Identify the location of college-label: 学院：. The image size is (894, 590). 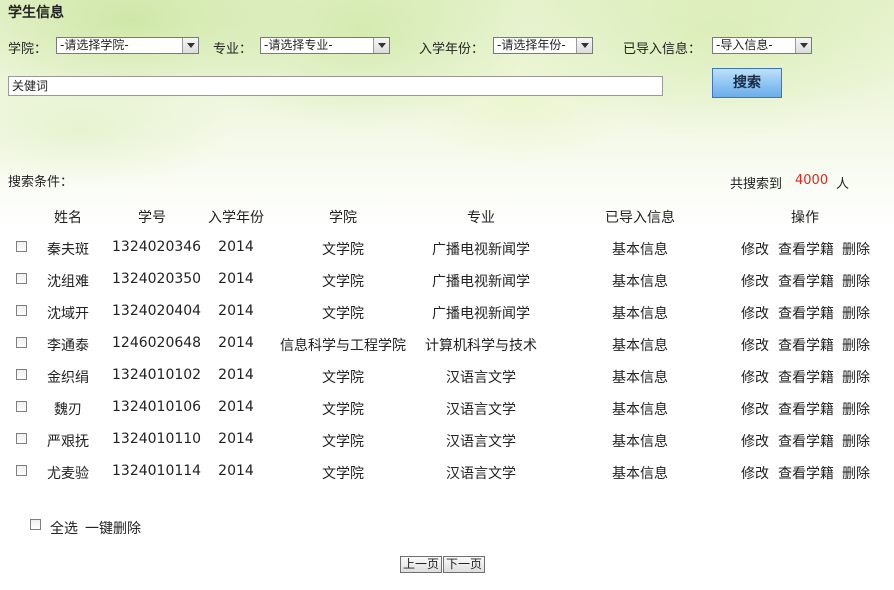
(28, 49).